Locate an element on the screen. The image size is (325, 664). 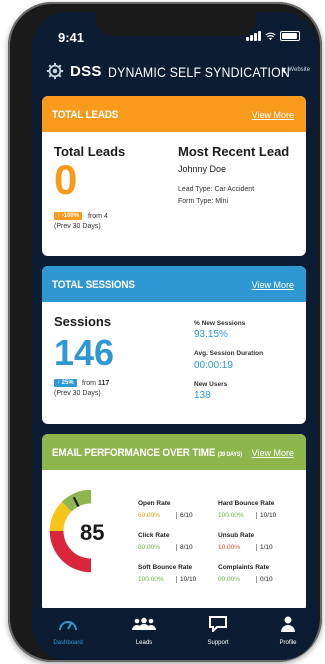
total-sessions-title: TOTAL SESSIONS is located at coordinates (93, 285).